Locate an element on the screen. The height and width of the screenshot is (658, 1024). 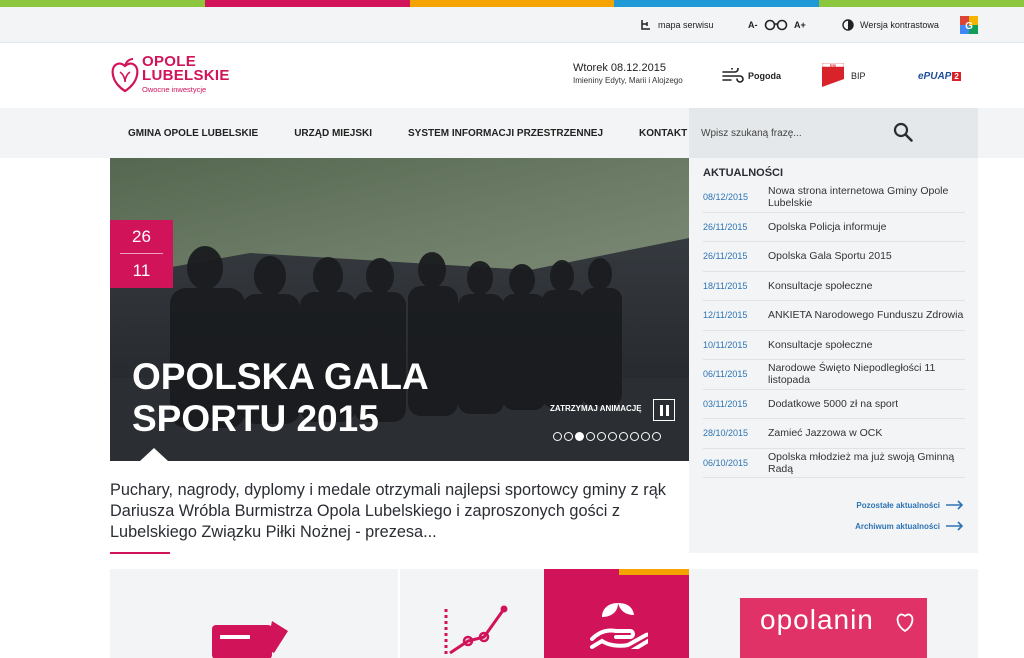
document-edit-icon is located at coordinates (250, 639).